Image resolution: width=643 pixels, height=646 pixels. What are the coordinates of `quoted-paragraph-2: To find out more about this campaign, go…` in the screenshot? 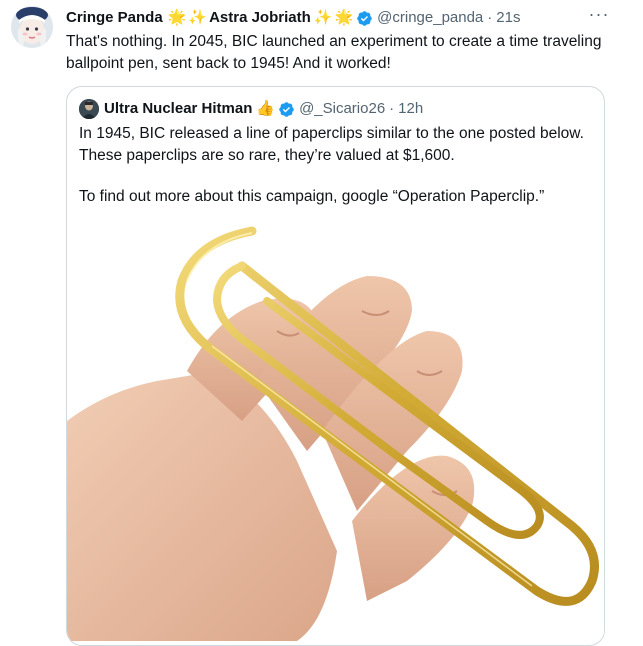 It's located at (312, 196).